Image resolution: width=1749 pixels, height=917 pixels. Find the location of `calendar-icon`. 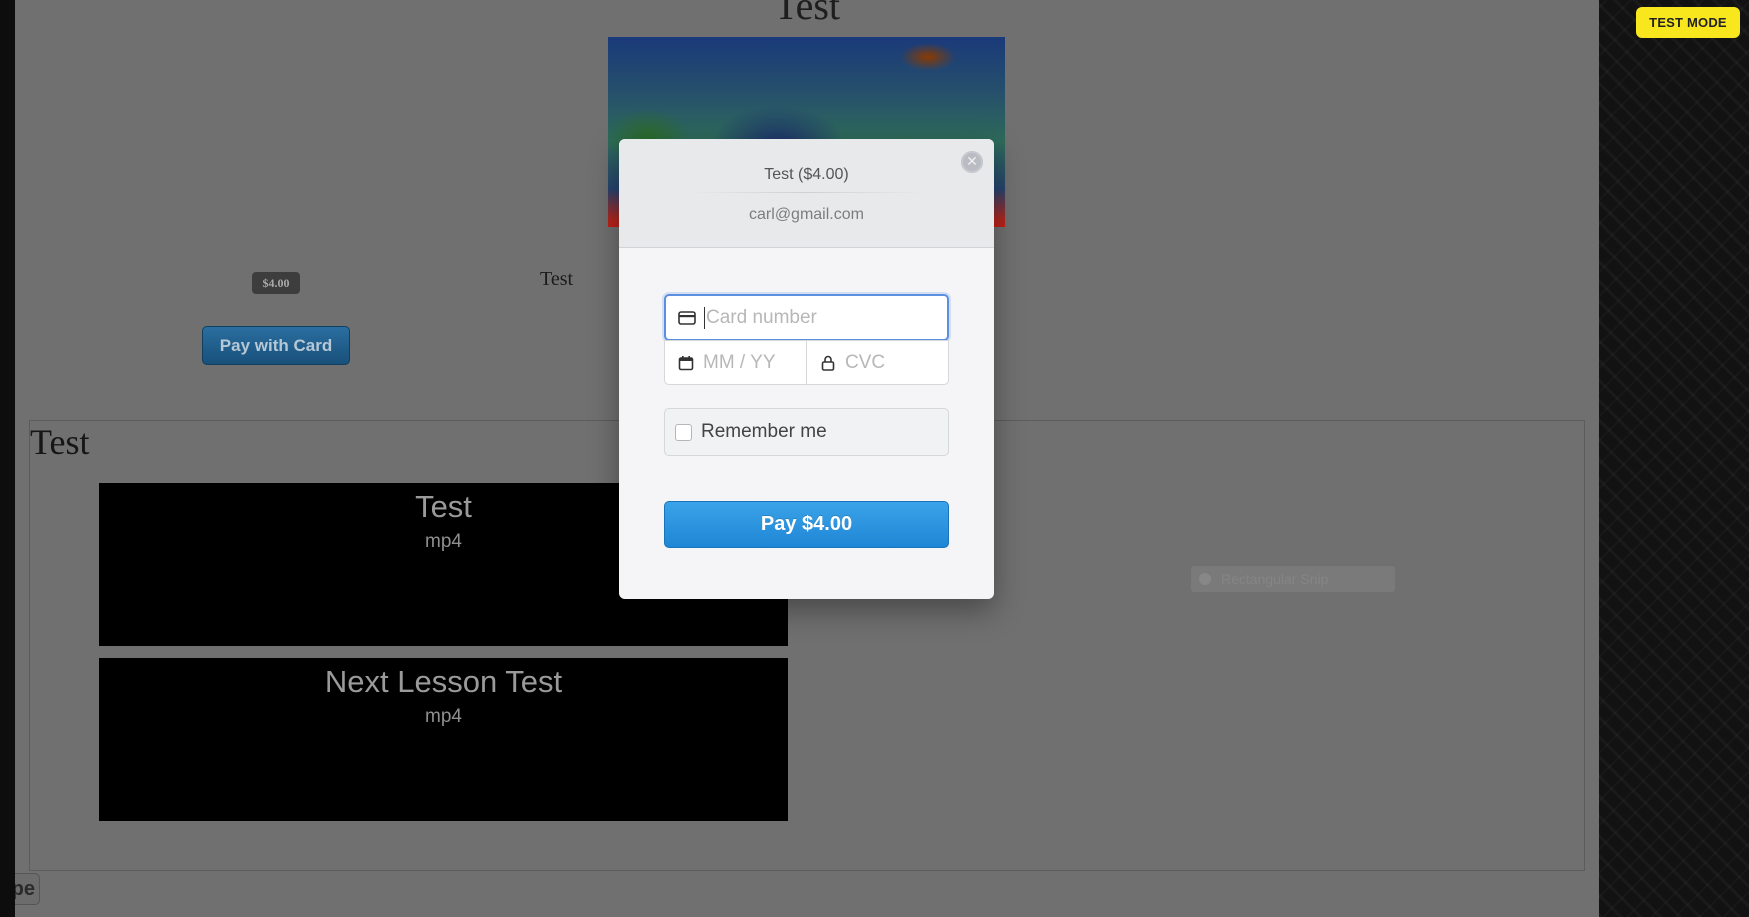

calendar-icon is located at coordinates (686, 363).